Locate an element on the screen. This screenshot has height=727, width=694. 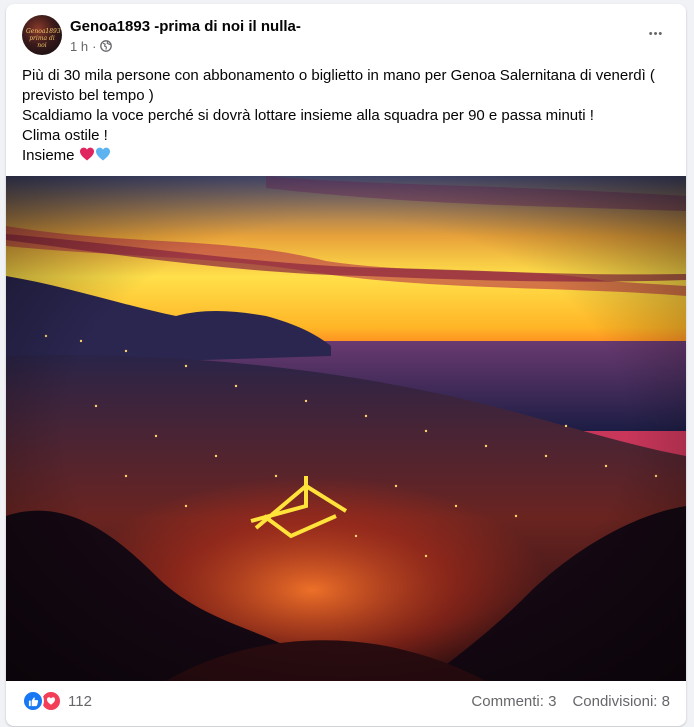
reactions-summary: 112 is located at coordinates (57, 701).